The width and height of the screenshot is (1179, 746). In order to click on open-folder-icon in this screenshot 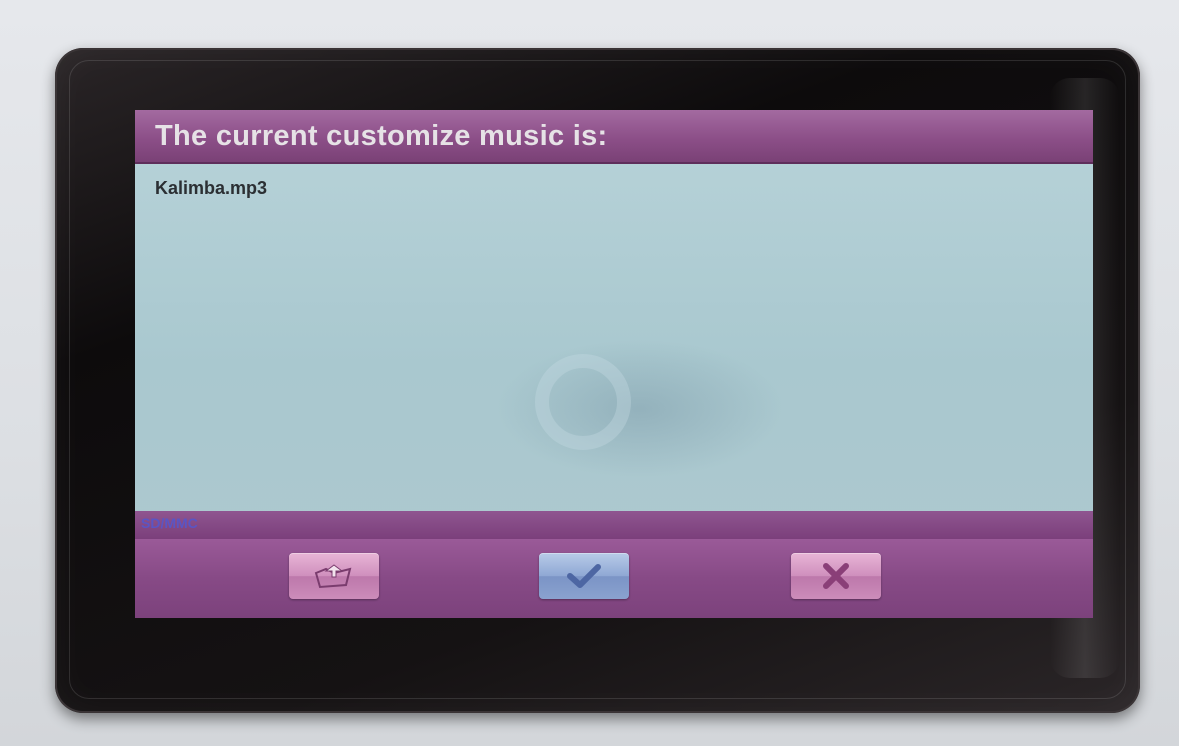, I will do `click(334, 576)`.